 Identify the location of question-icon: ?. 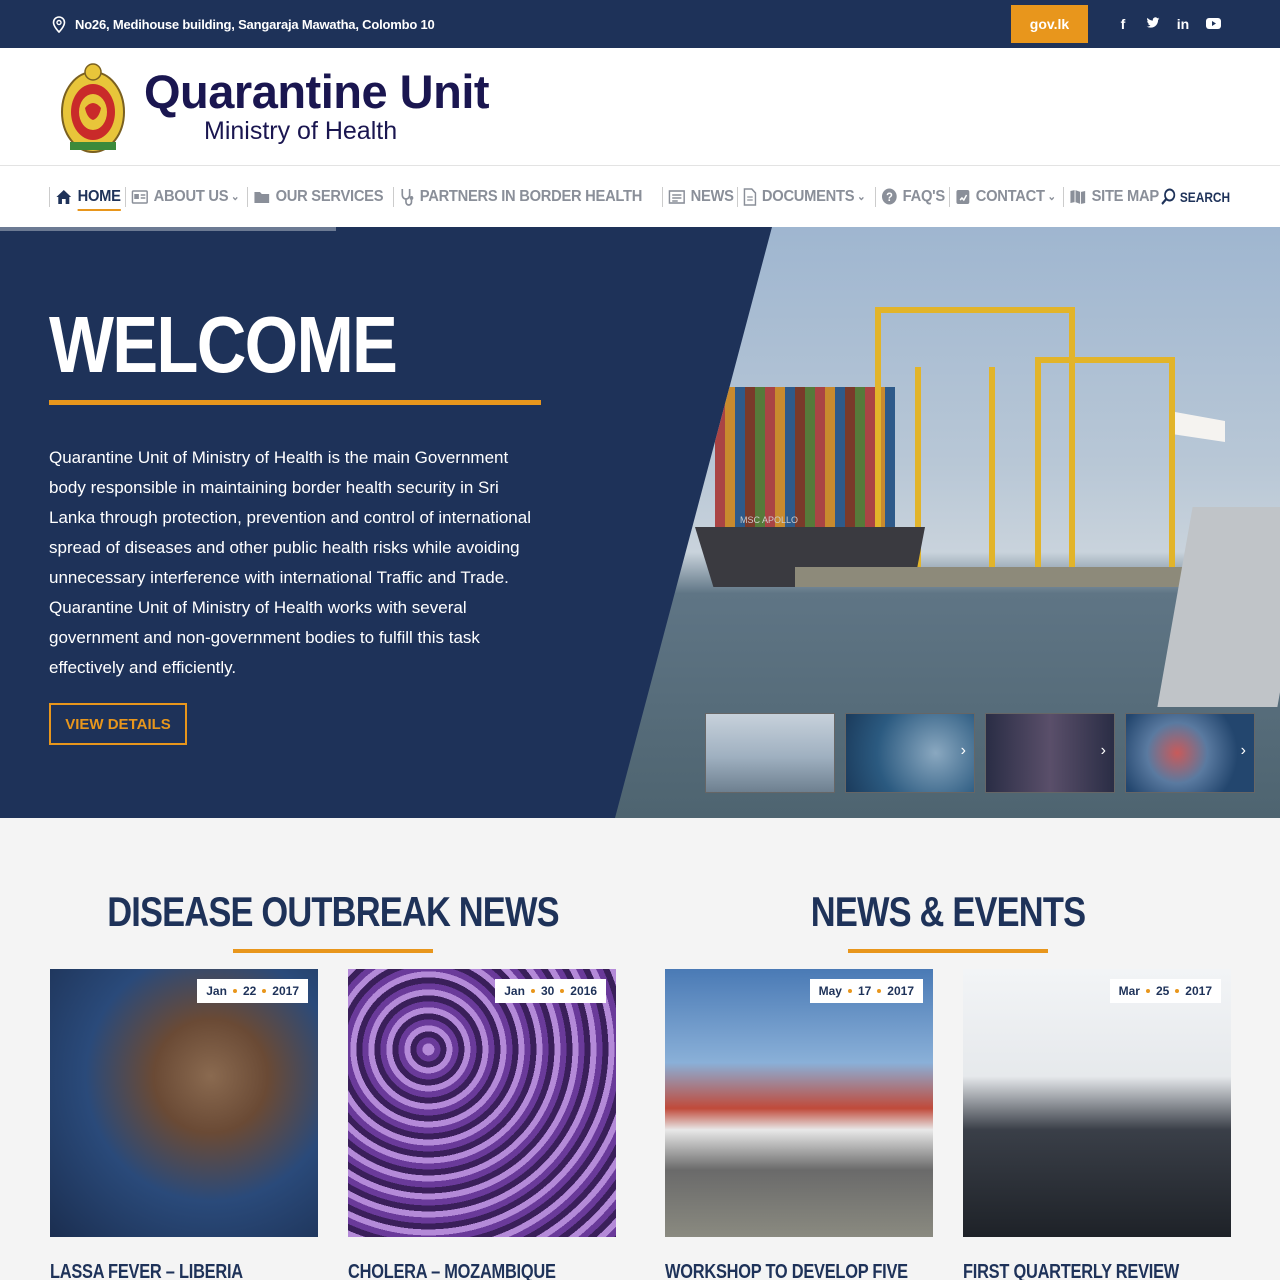
(889, 196).